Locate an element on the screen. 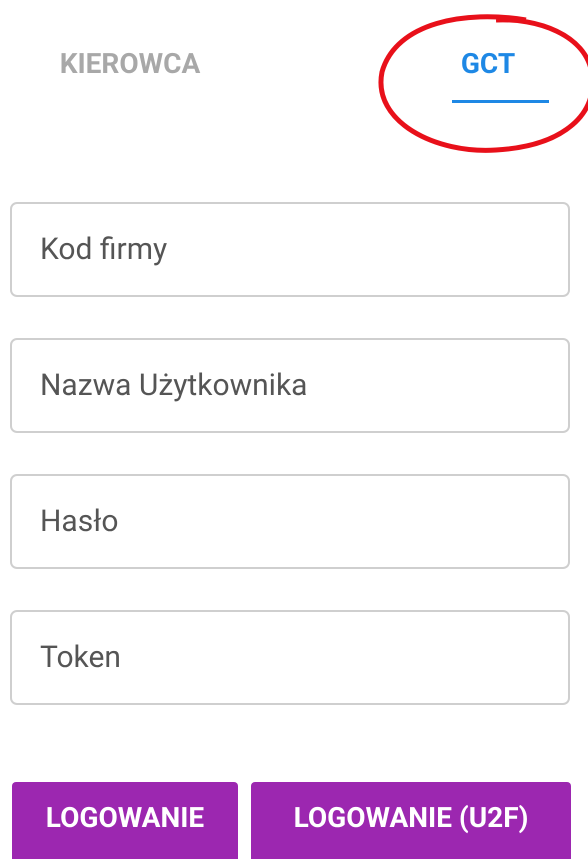  login-button: LOGOWANIE (U2F) is located at coordinates (411, 820).